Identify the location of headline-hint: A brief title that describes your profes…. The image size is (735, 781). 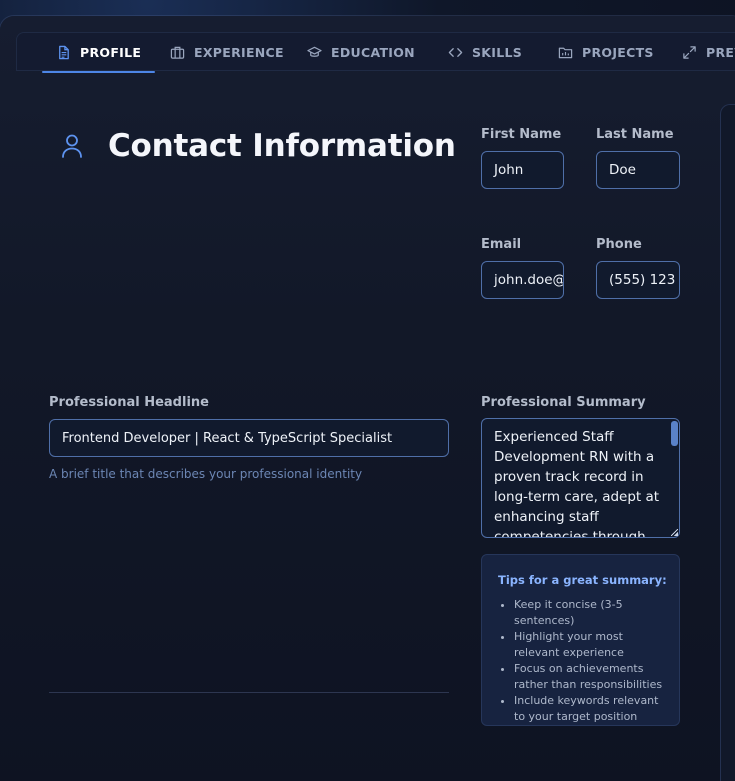
(206, 474).